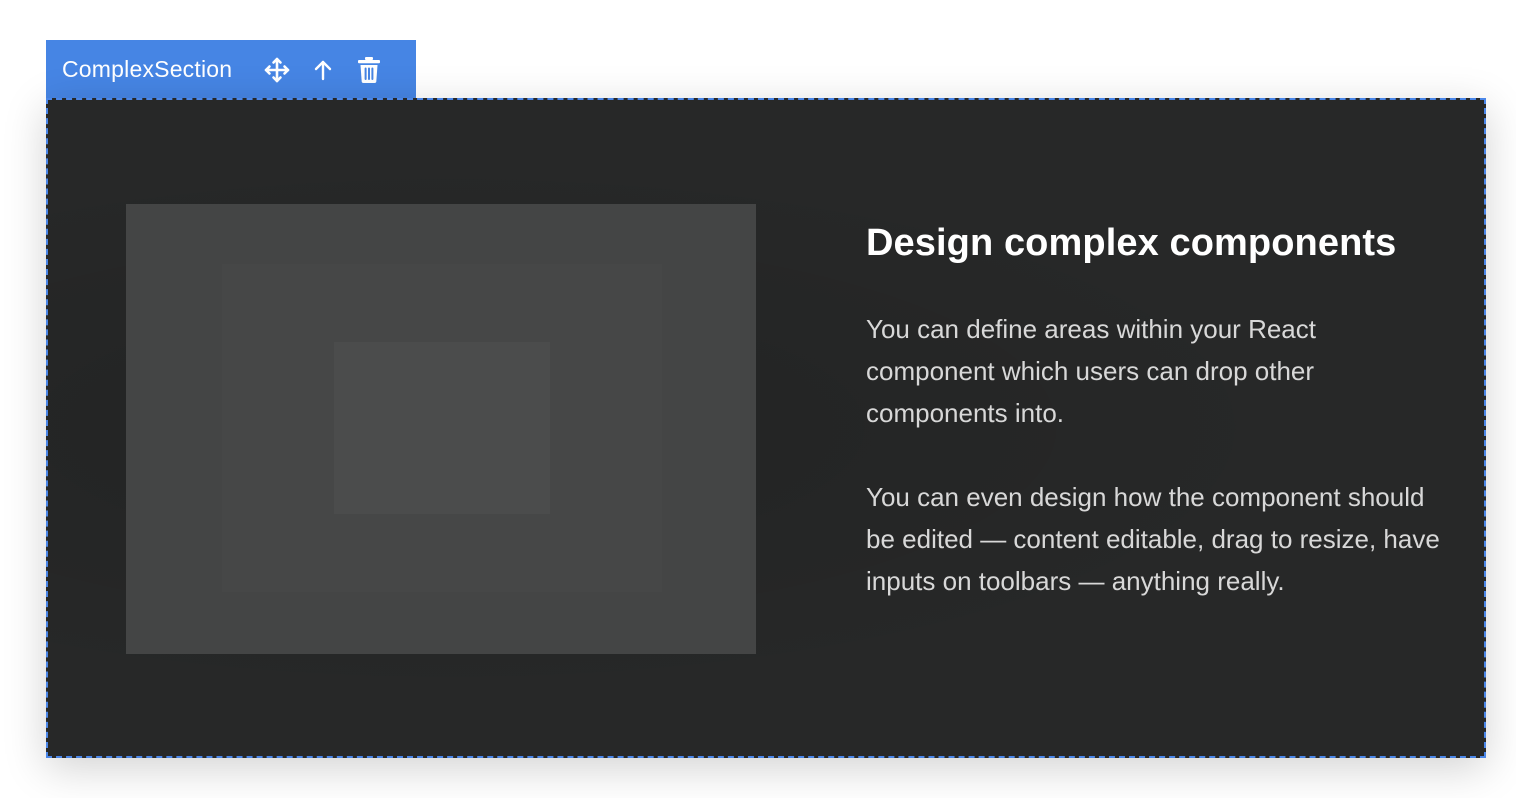 This screenshot has width=1516, height=798. I want to click on component-toolbar: ComplexSection, so click(231, 69).